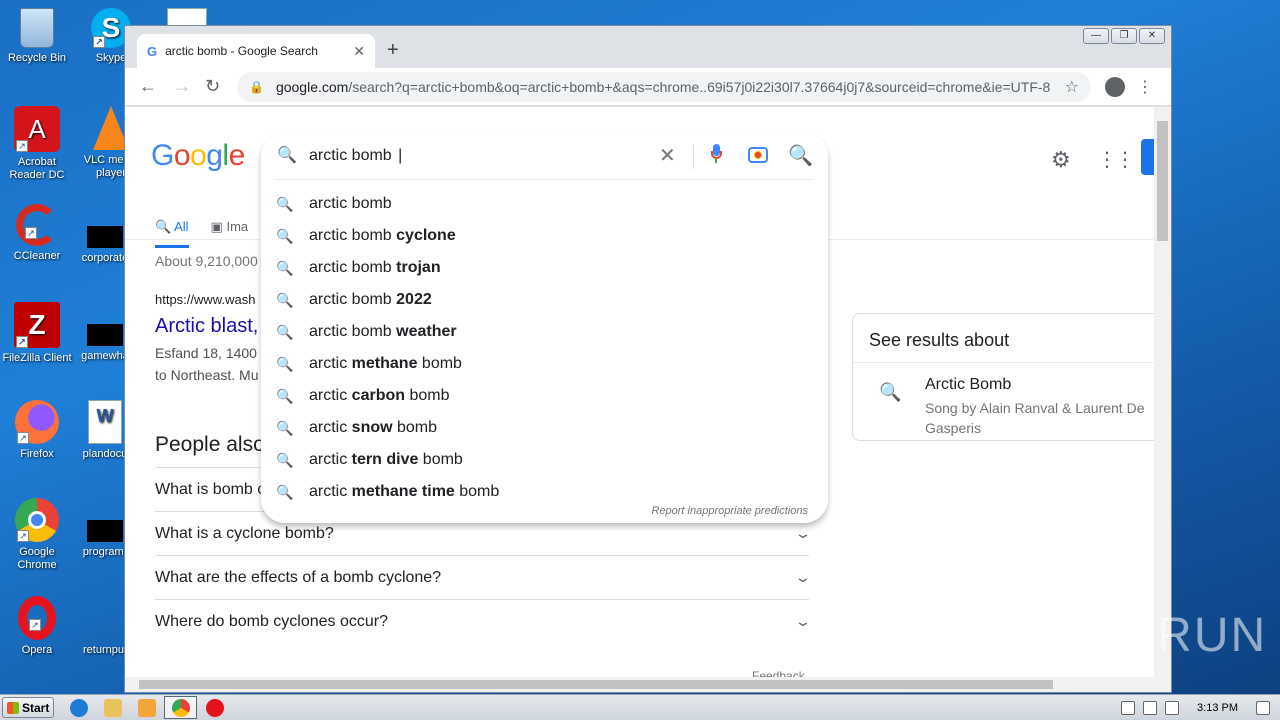 This screenshot has height=720, width=1280. Describe the element at coordinates (544, 364) in the screenshot. I see `suggestion-item: 🔍 arctic methane bomb` at that location.